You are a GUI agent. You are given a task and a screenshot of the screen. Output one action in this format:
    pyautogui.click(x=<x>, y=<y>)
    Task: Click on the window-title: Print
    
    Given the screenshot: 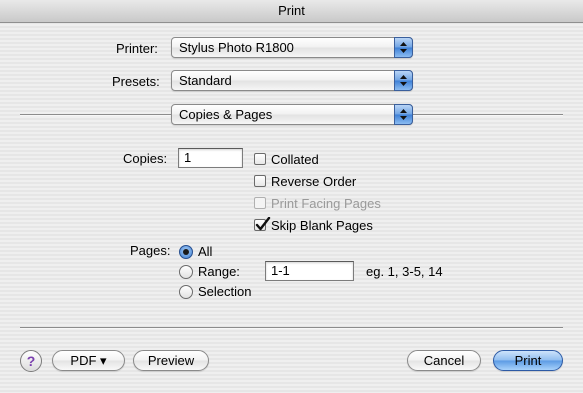 What is the action you would take?
    pyautogui.click(x=291, y=10)
    